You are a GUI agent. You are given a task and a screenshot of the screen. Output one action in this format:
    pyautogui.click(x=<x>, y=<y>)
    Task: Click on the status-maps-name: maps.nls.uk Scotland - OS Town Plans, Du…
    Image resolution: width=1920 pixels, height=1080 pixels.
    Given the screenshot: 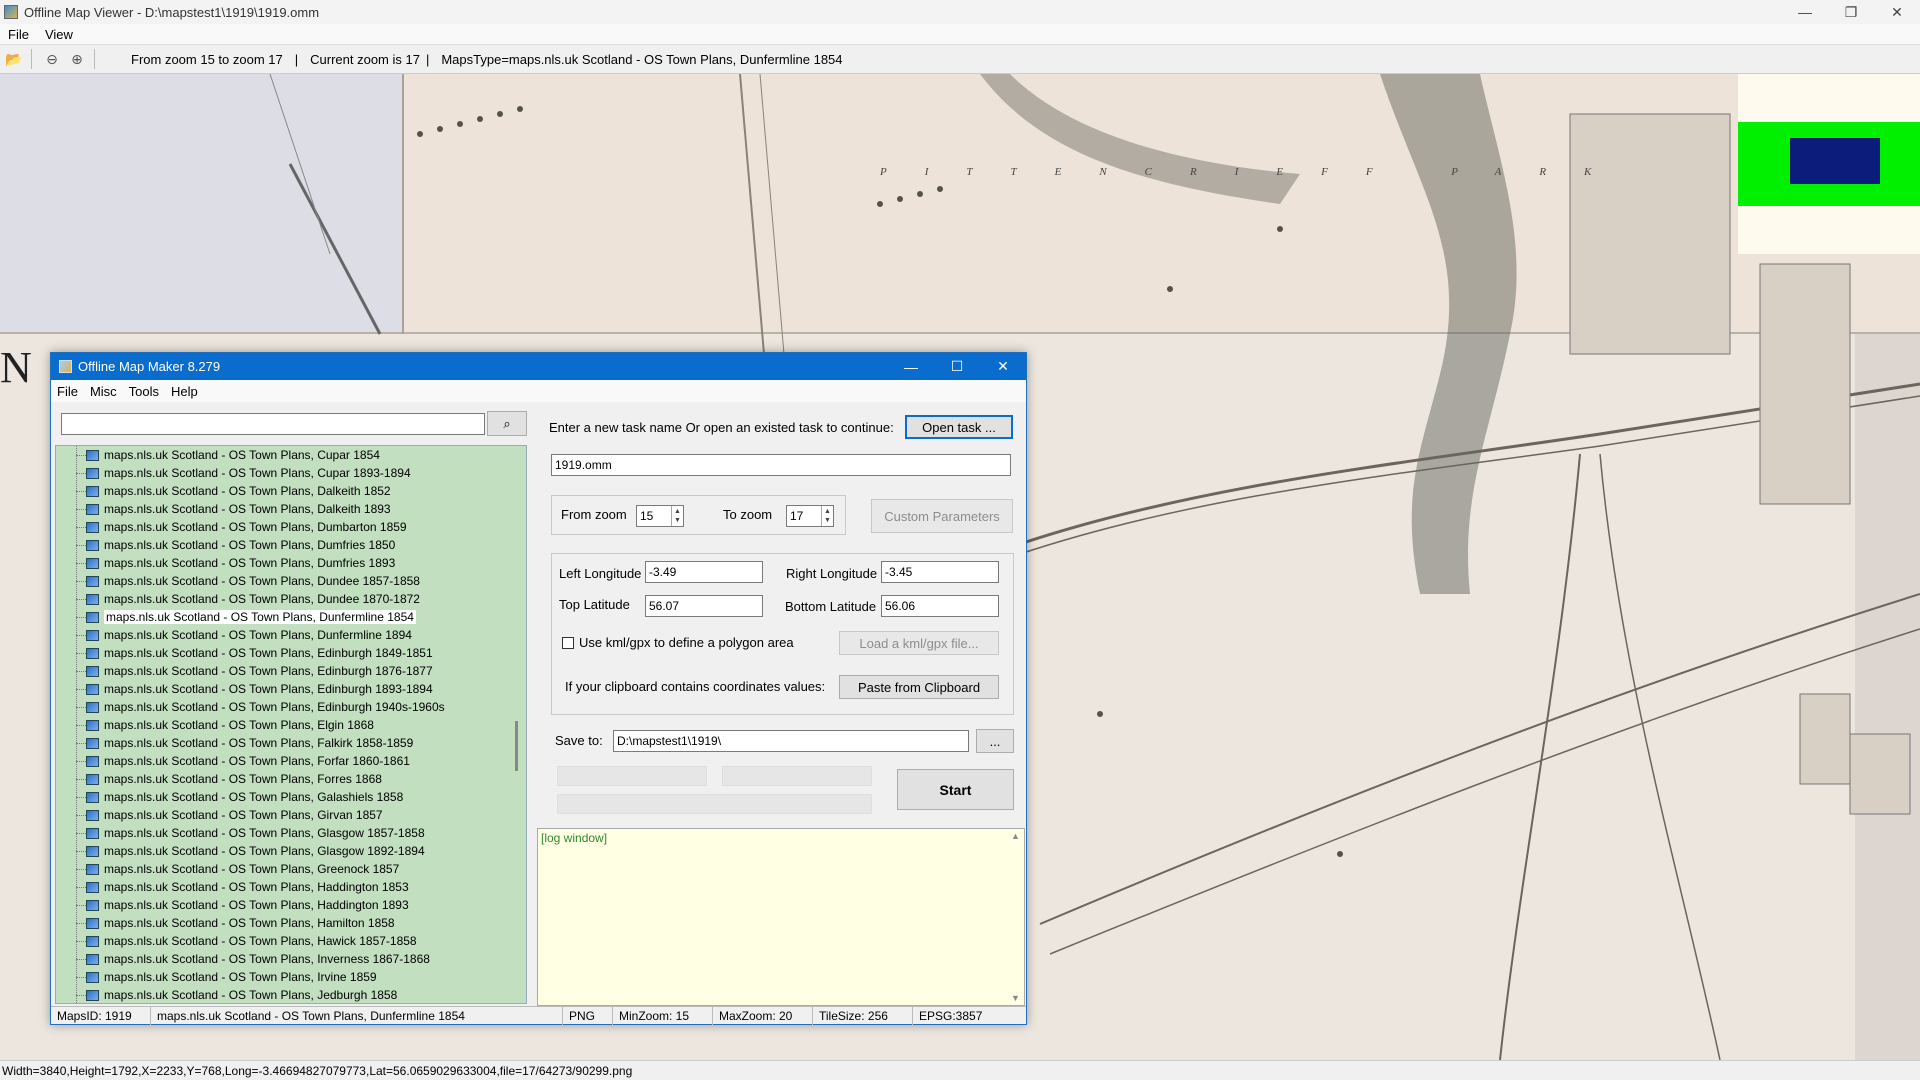 What is the action you would take?
    pyautogui.click(x=357, y=1016)
    